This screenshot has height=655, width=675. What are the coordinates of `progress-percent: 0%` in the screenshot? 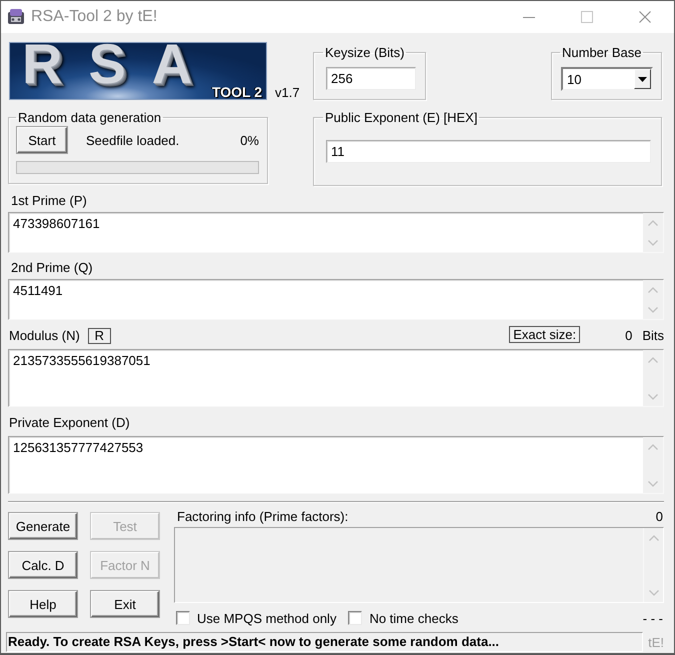 It's located at (249, 140).